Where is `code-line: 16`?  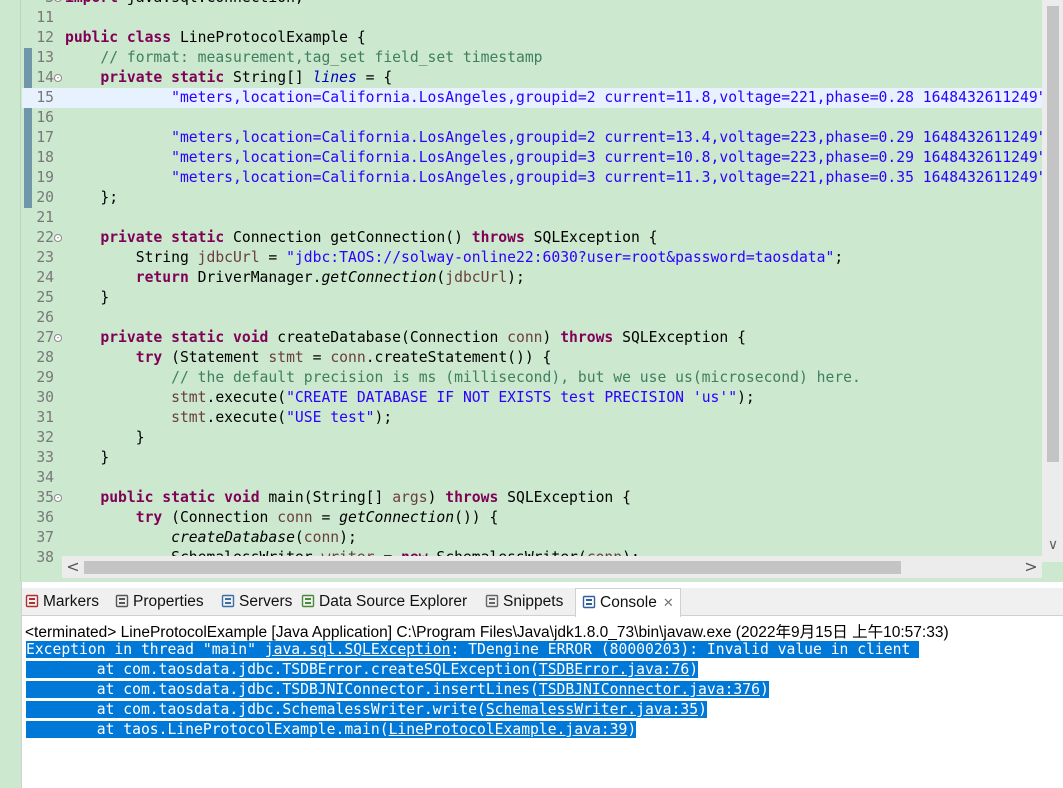 code-line: 16 is located at coordinates (532, 118).